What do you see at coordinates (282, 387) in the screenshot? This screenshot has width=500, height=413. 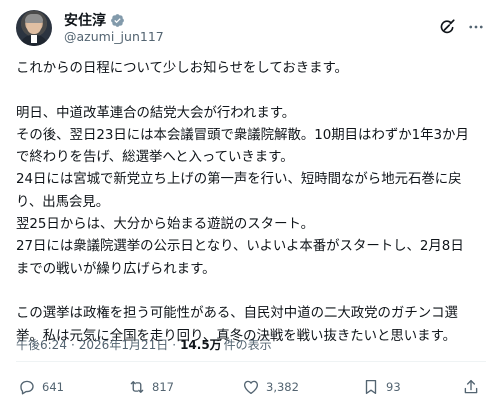 I see `like-count: 3,382` at bounding box center [282, 387].